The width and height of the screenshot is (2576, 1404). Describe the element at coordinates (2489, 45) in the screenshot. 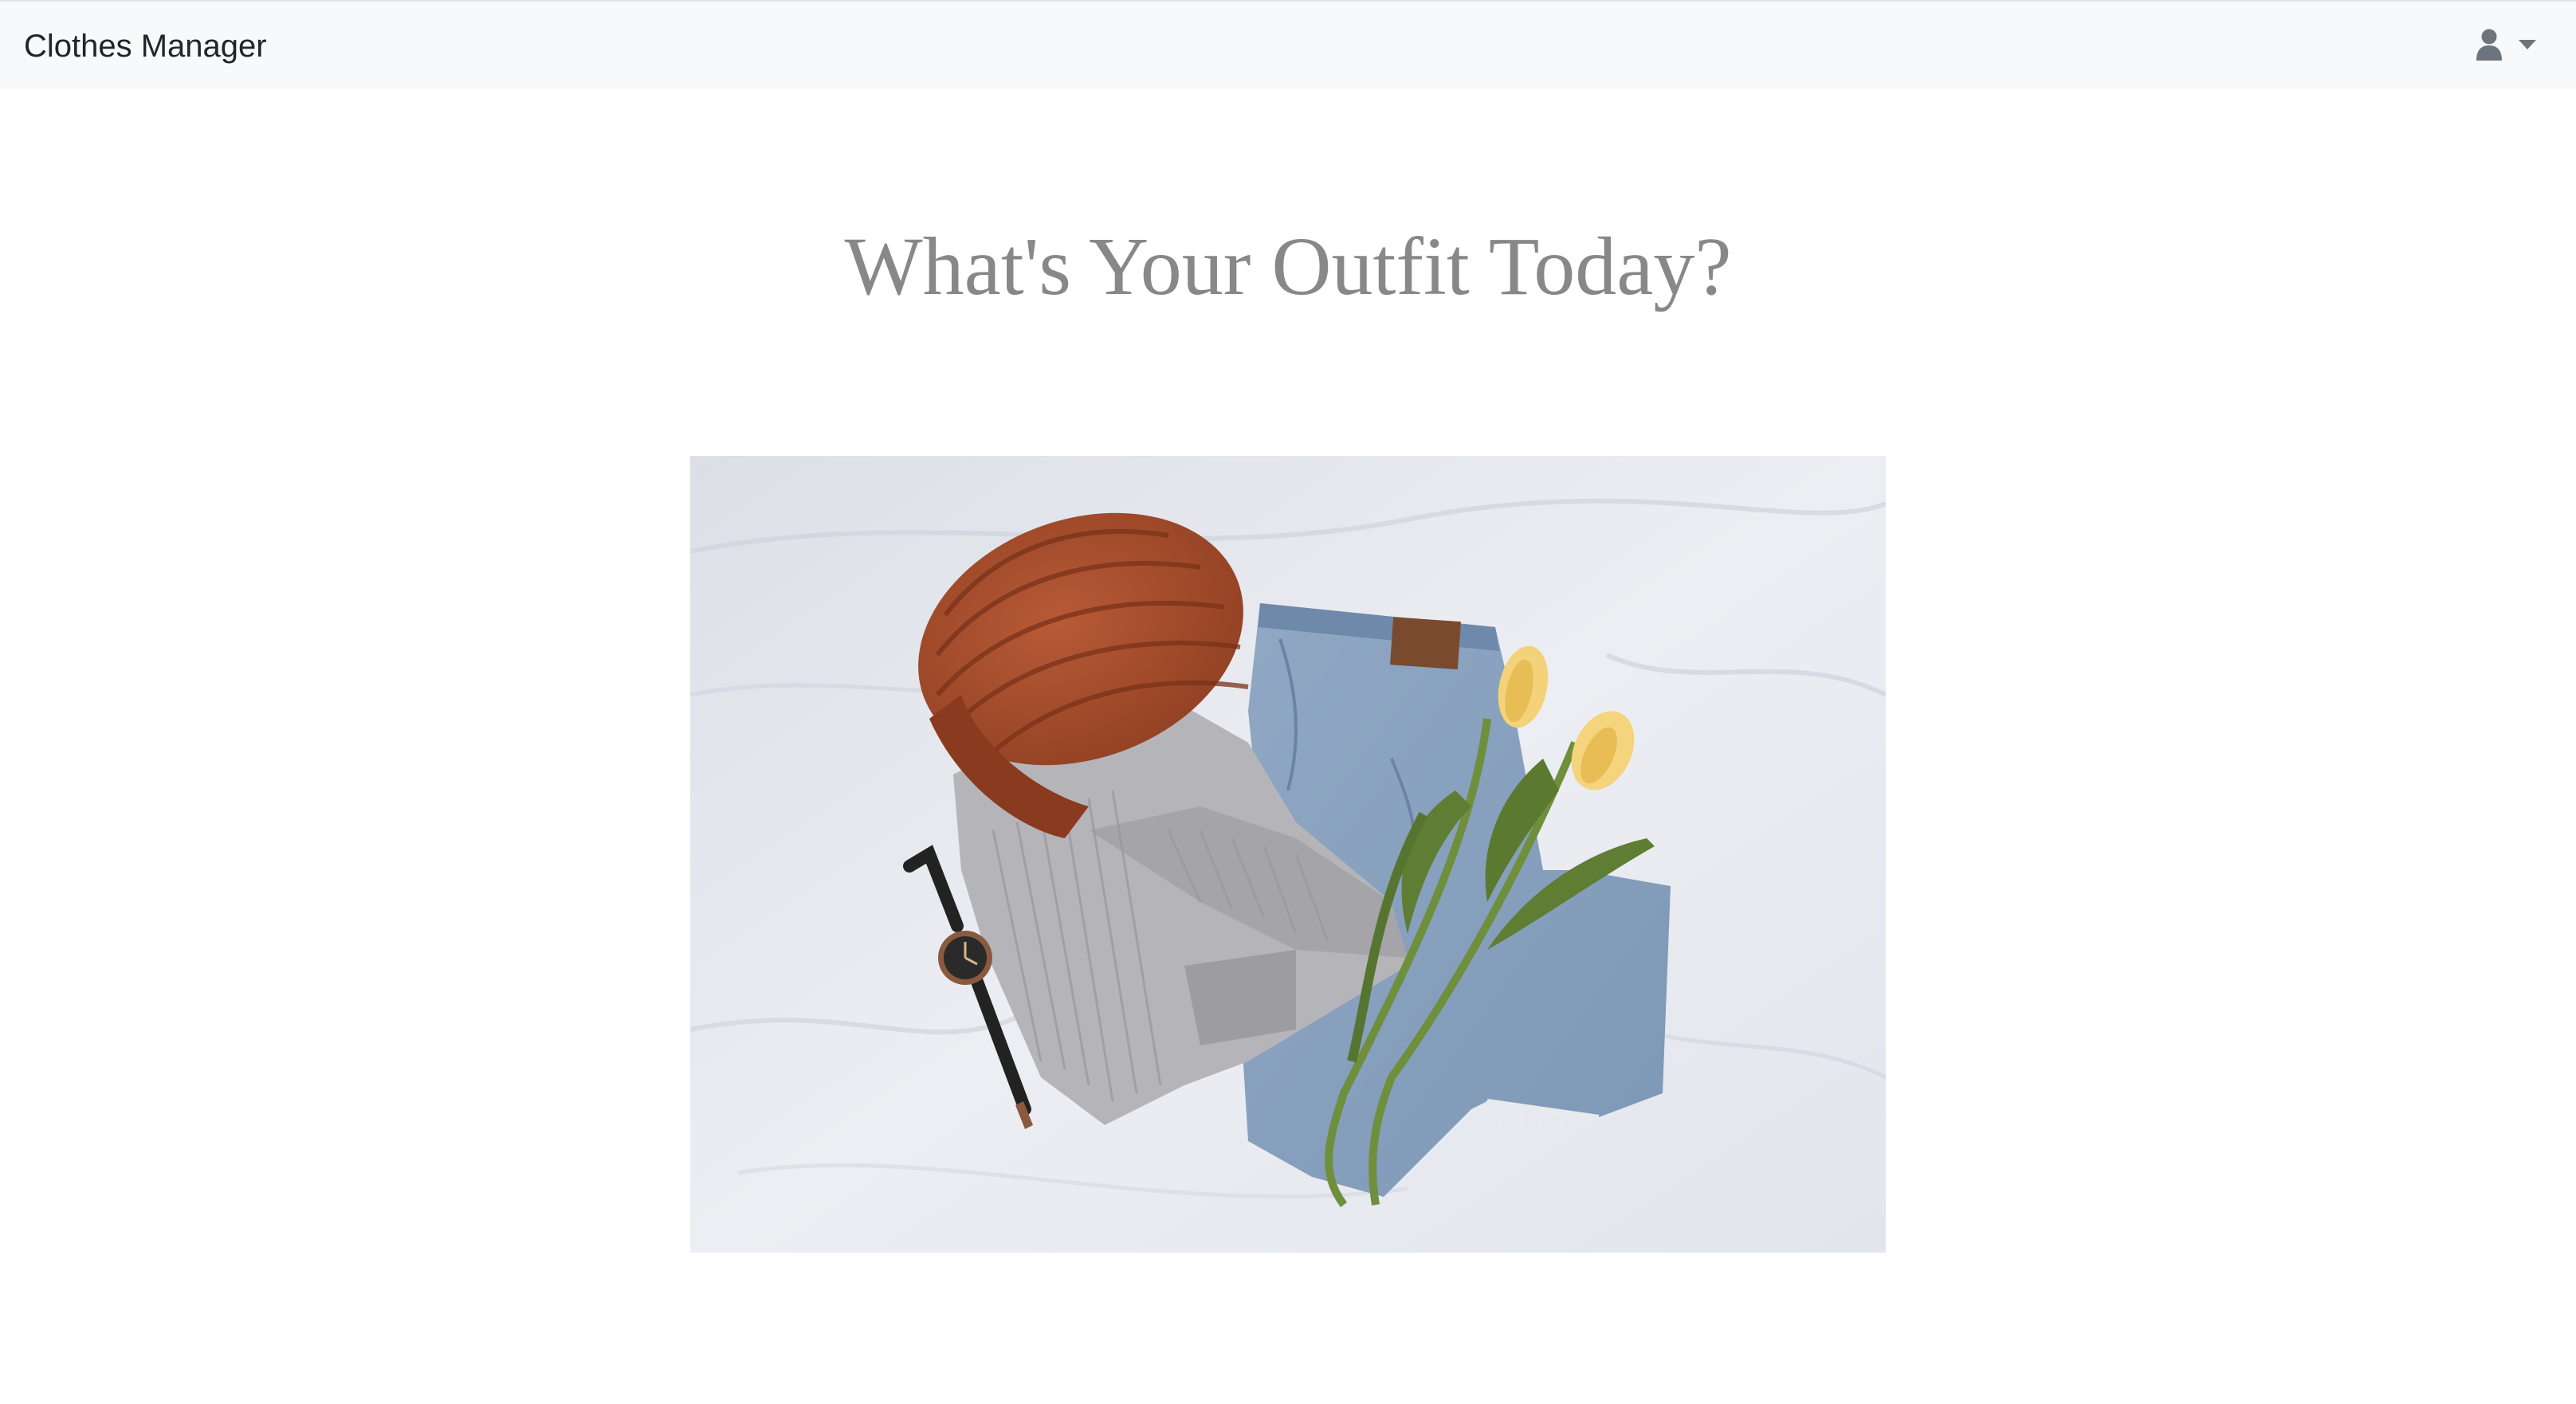

I see `user-icon` at that location.